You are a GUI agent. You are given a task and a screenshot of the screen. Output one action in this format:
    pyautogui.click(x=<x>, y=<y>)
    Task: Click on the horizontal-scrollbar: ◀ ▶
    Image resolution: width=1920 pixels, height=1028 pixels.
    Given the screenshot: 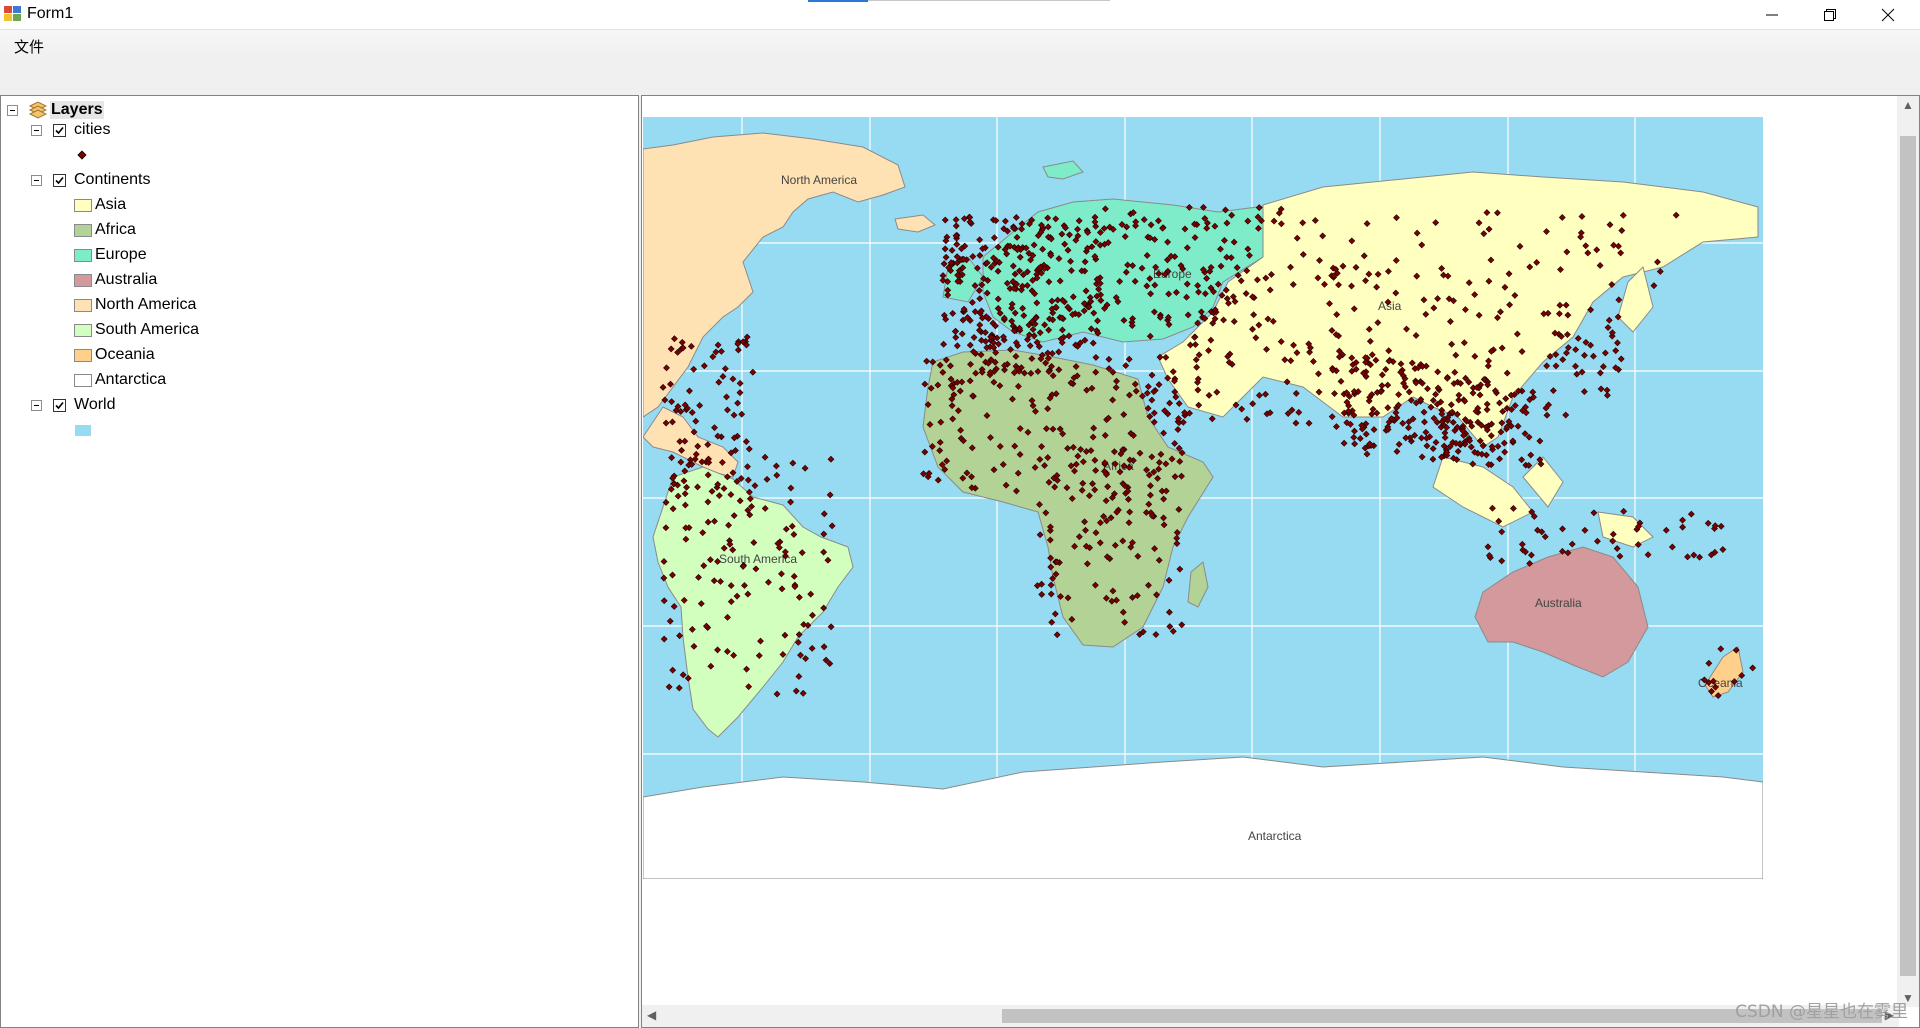 What is the action you would take?
    pyautogui.click(x=1270, y=1016)
    